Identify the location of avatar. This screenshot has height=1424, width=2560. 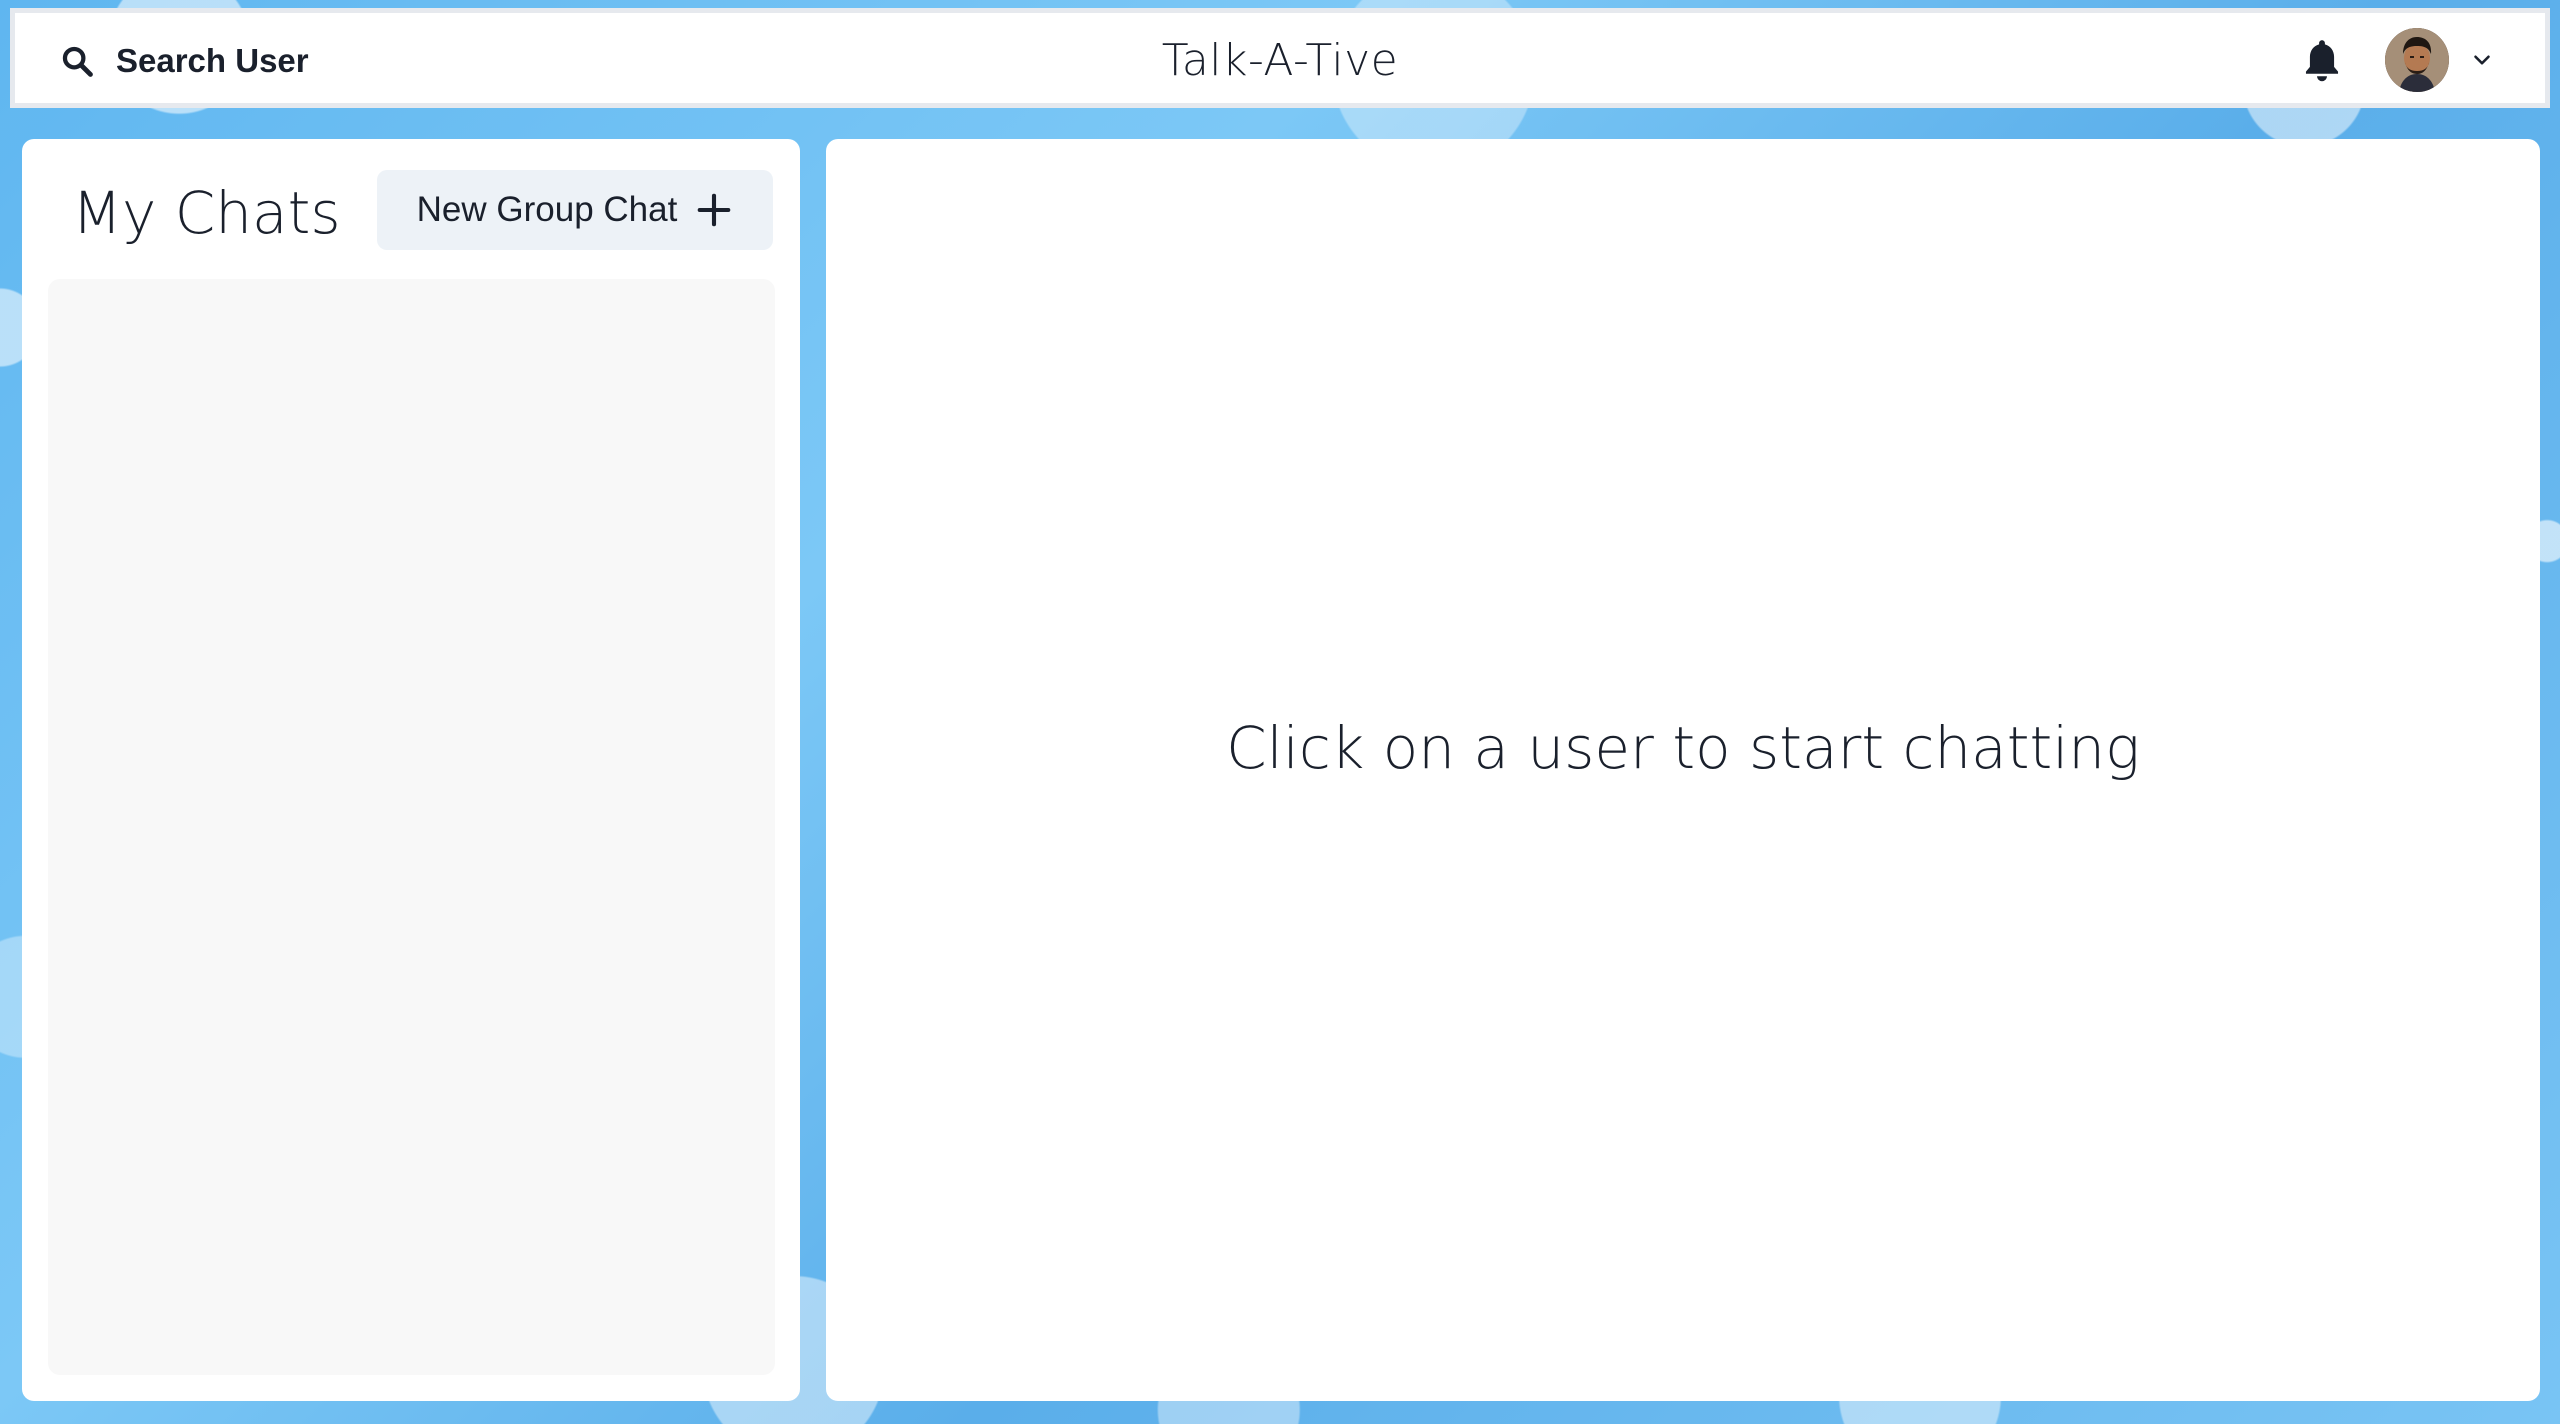
(2417, 60).